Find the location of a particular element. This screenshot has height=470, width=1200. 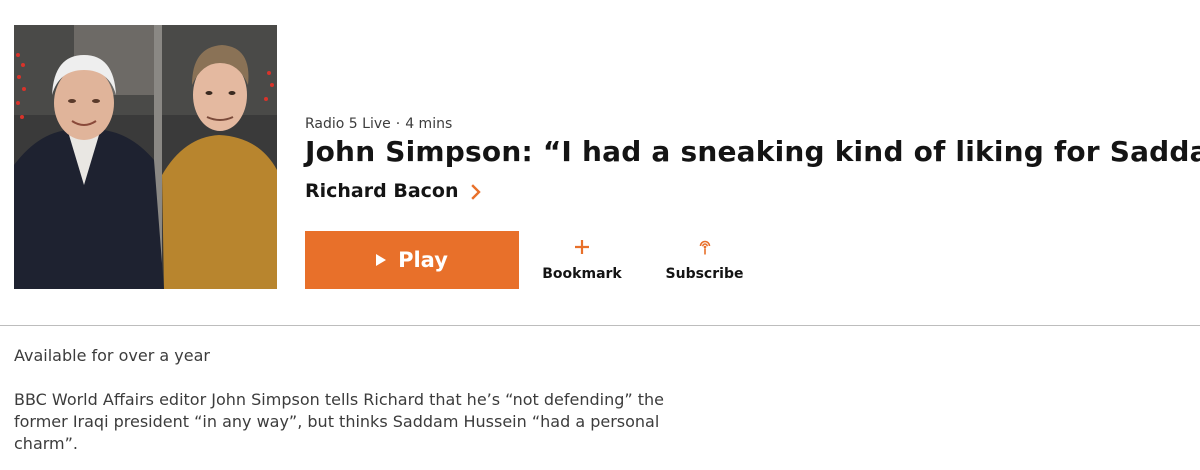

brand-name: Richard Bacon is located at coordinates (382, 191).